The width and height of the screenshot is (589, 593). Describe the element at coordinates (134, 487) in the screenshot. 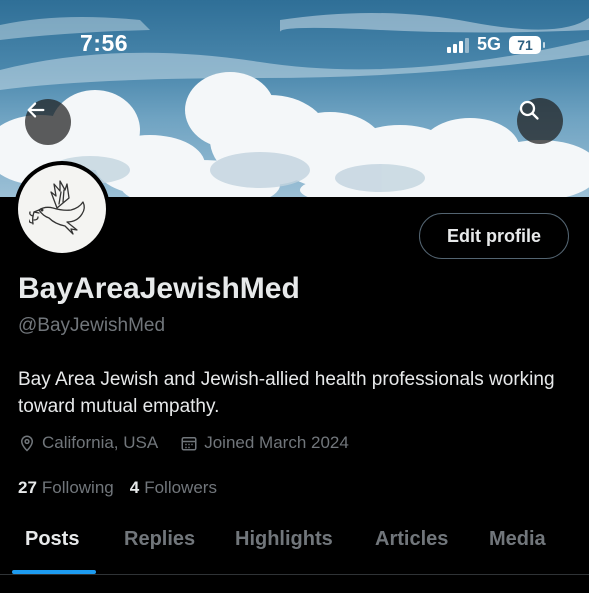

I see `followers-count: 4` at that location.